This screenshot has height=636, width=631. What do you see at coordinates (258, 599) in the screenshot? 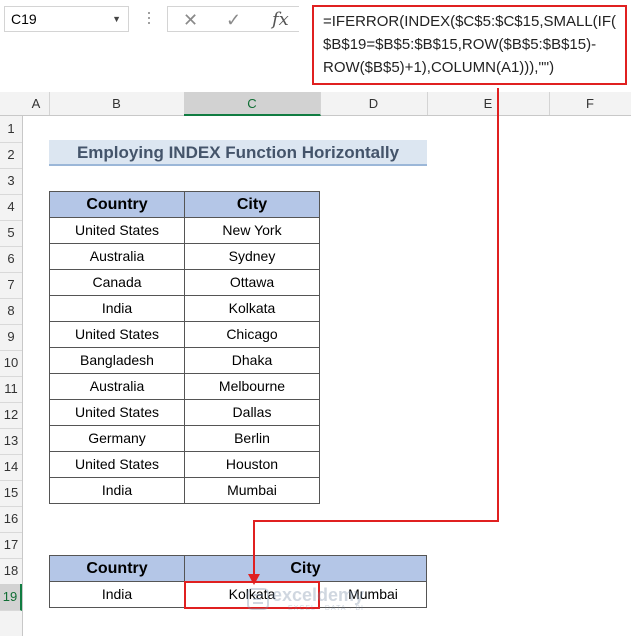
I see `exceldemy-logo-icon` at bounding box center [258, 599].